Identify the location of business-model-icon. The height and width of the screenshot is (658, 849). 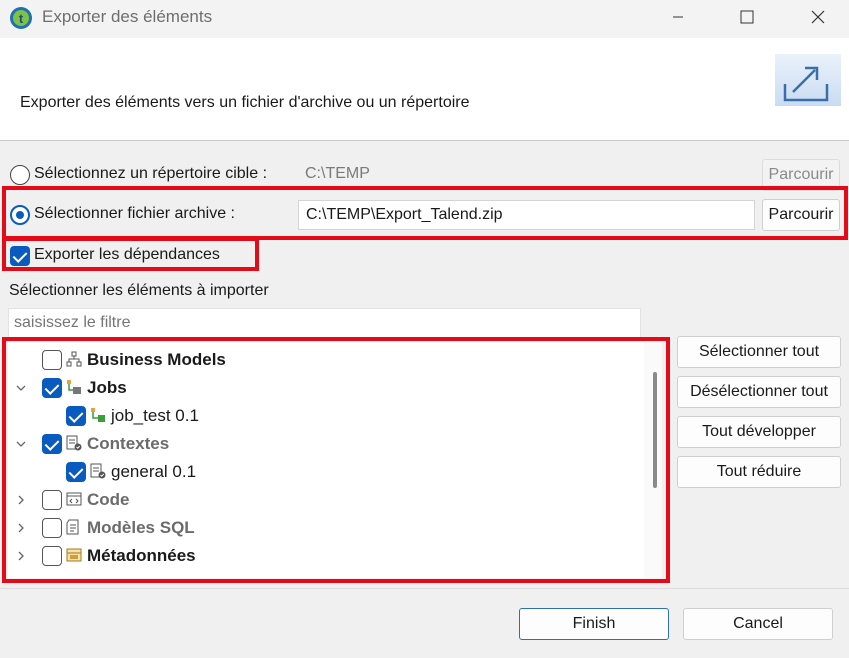
(74, 359).